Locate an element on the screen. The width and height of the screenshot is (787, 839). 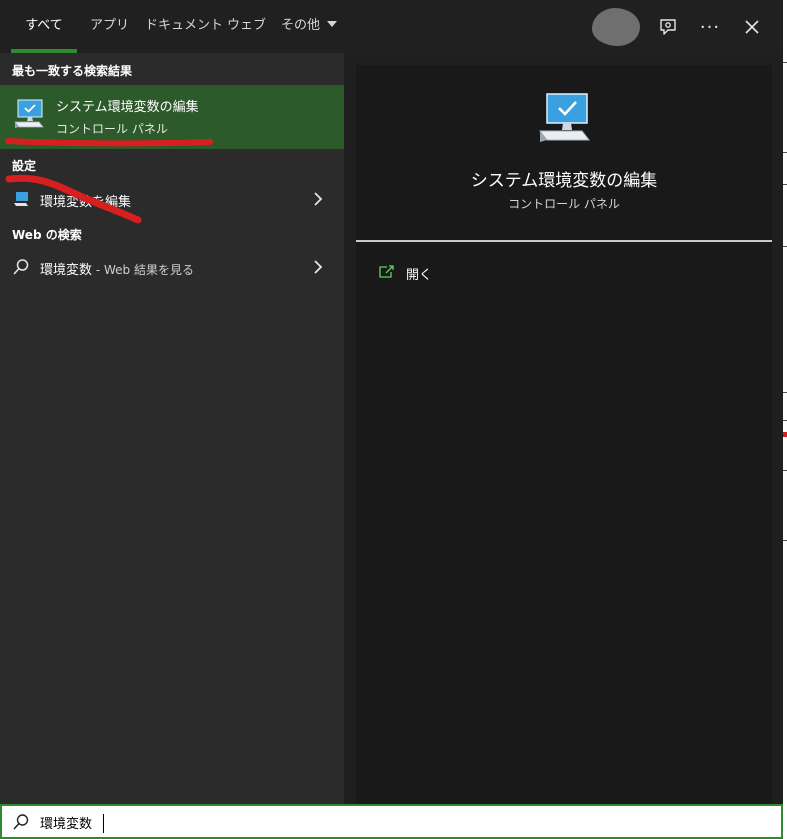
best-match-subtitle: コントロール パネル is located at coordinates (112, 129).